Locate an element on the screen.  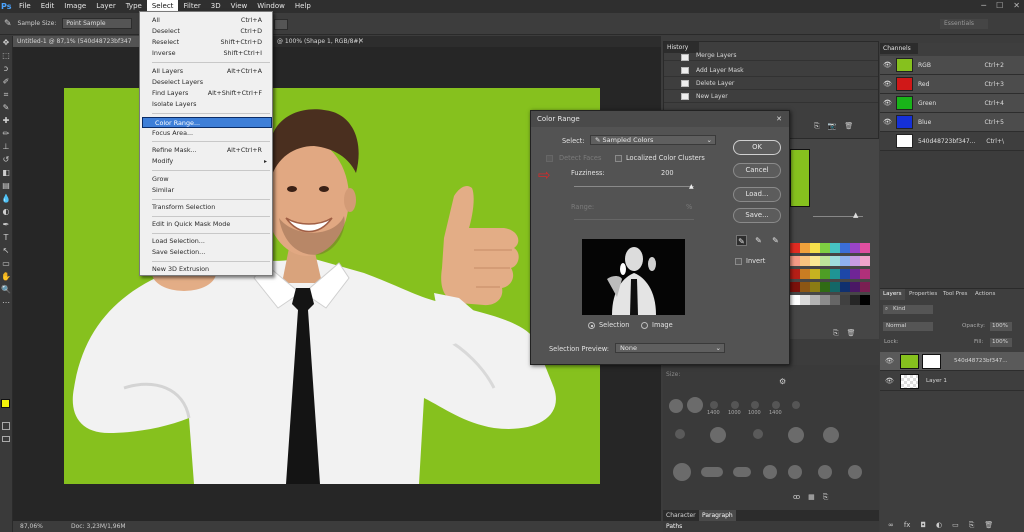
invert-checkbox is located at coordinates (738, 261).